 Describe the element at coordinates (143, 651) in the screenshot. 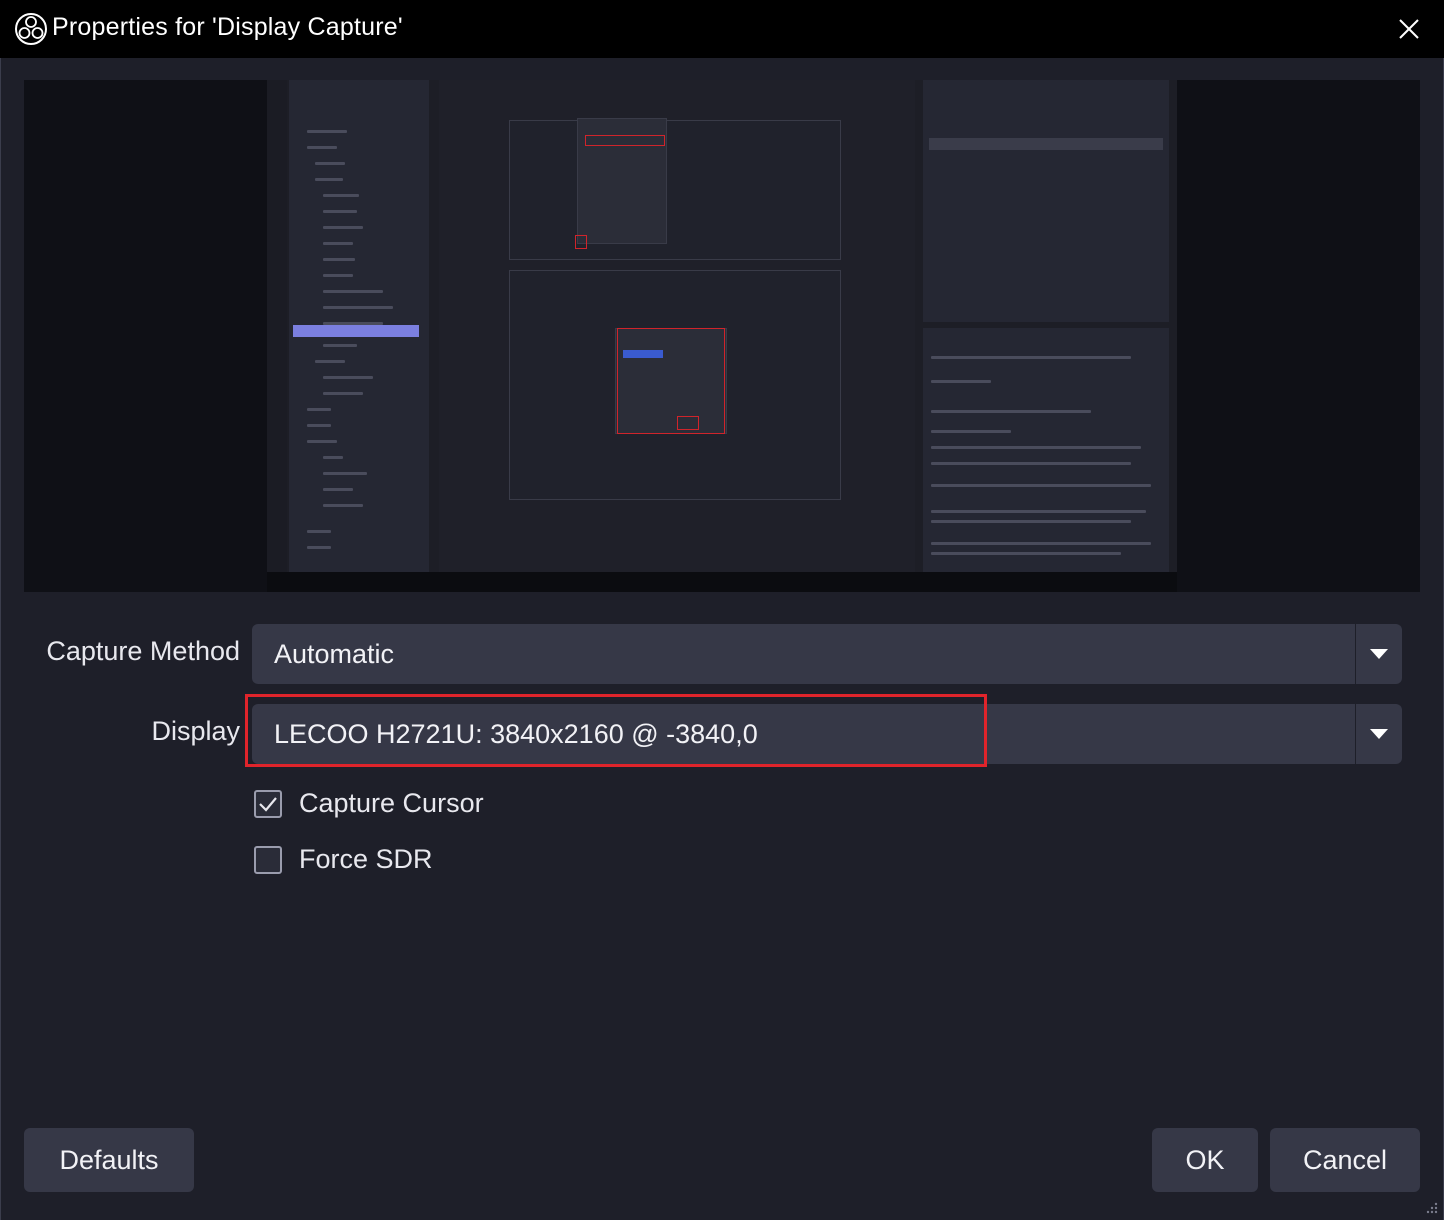

I see `capture-method-label: Capture Method` at that location.